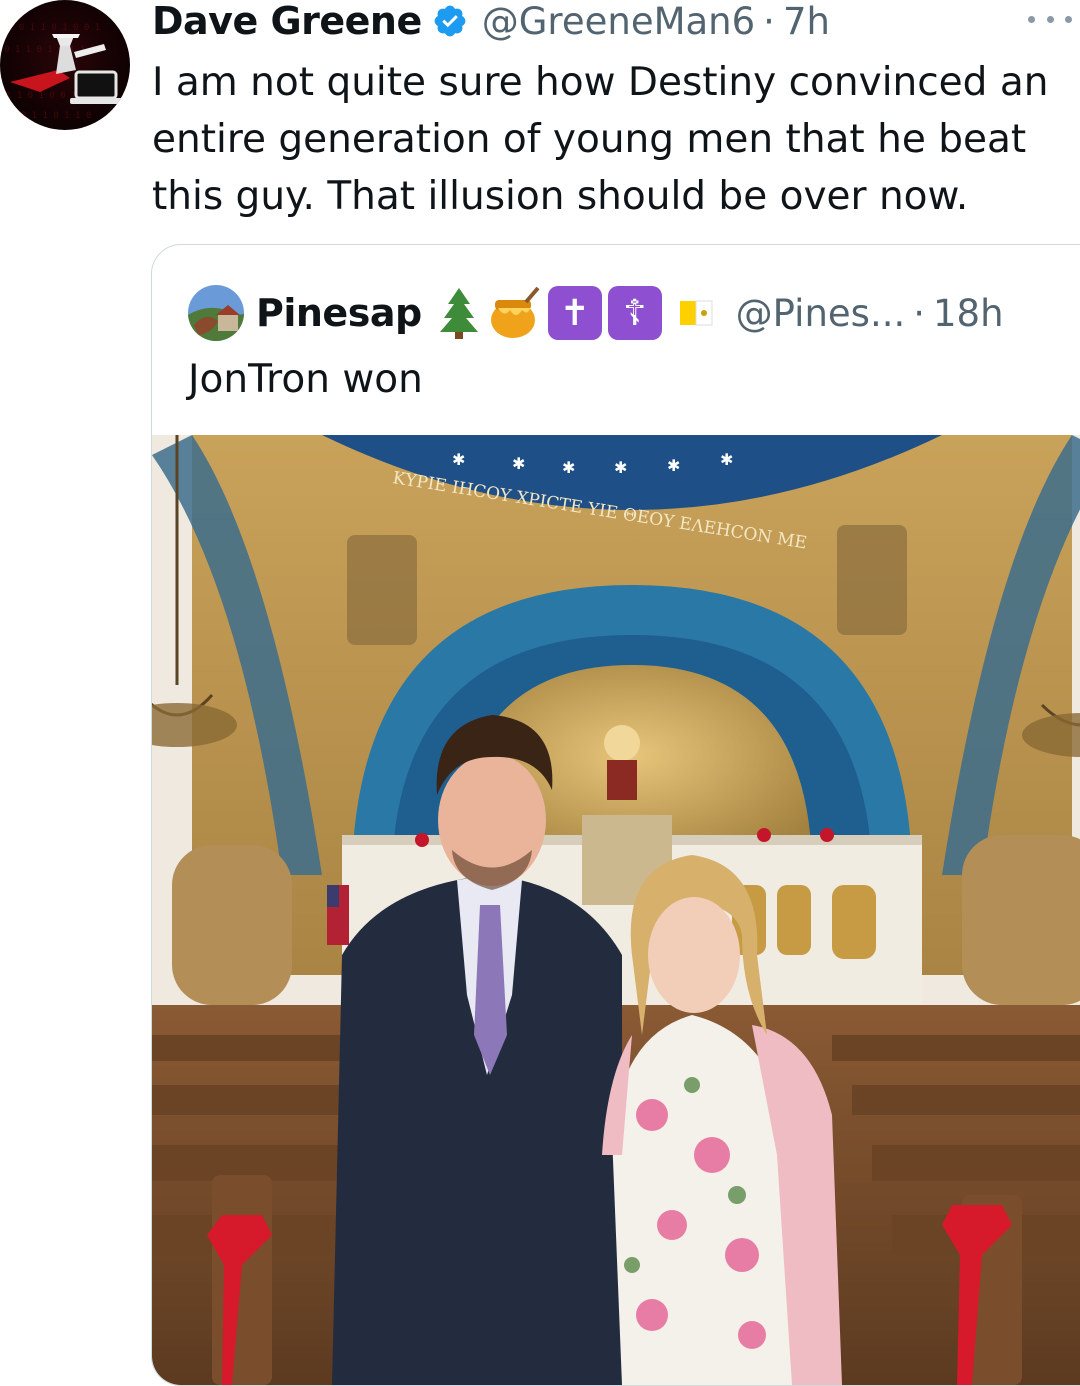 This screenshot has height=1386, width=1080. Describe the element at coordinates (287, 21) in the screenshot. I see `author-name: Dave Greene` at that location.